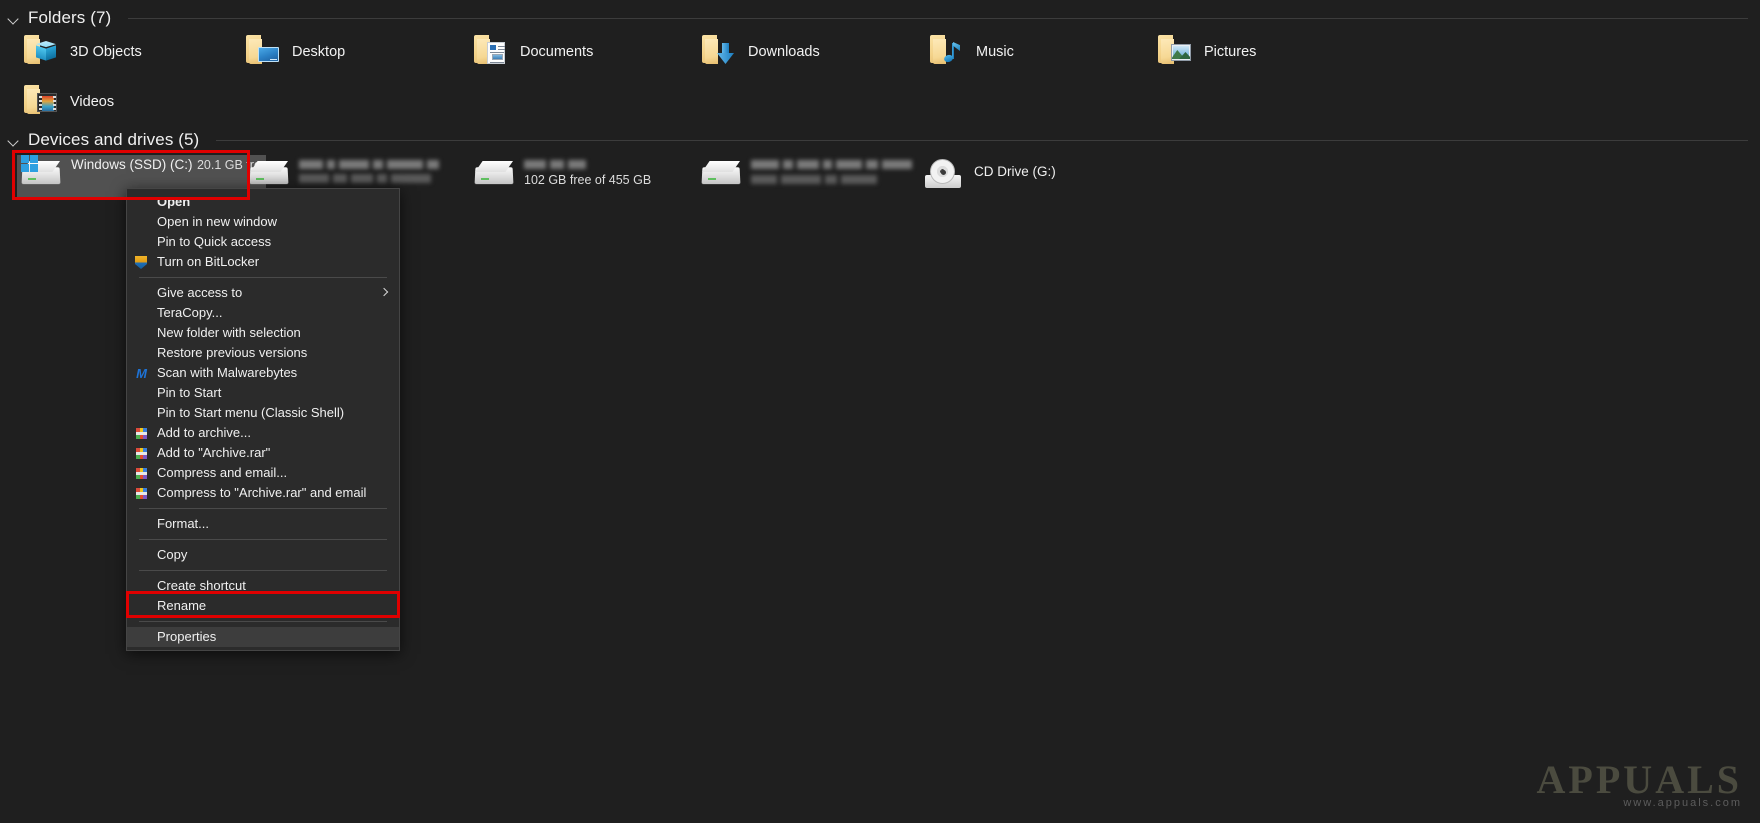  I want to click on folder-tile-downloads: Downloads, so click(761, 49).